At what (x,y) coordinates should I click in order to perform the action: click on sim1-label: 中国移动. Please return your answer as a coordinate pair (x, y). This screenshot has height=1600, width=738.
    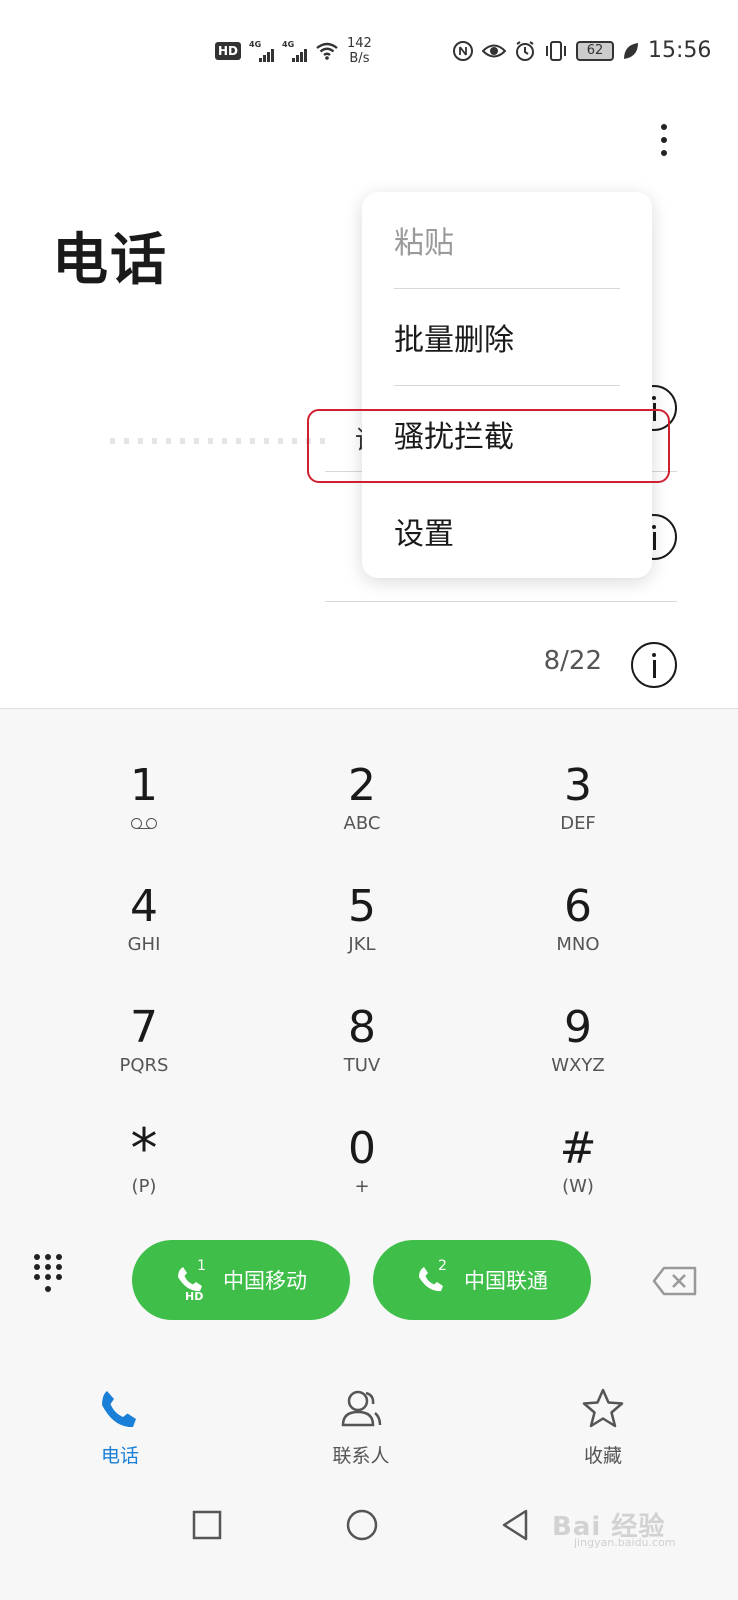
    Looking at the image, I should click on (265, 1281).